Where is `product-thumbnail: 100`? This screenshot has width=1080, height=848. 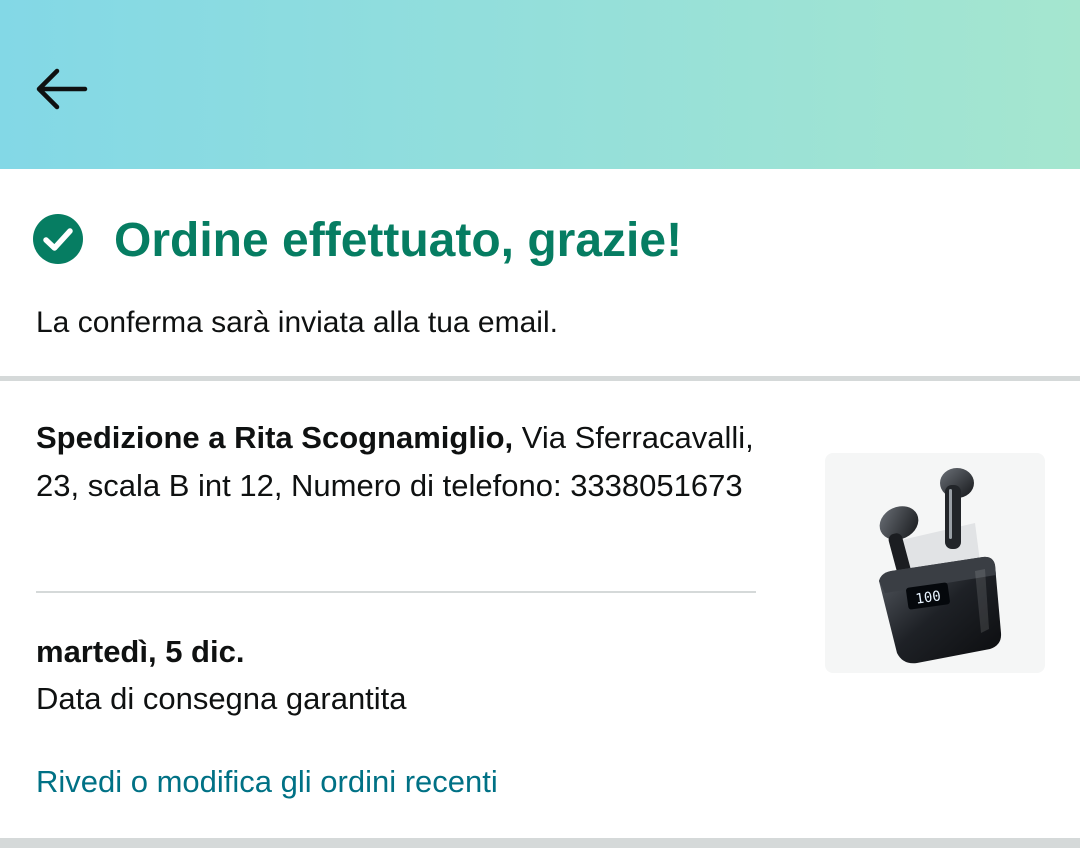 product-thumbnail: 100 is located at coordinates (935, 563).